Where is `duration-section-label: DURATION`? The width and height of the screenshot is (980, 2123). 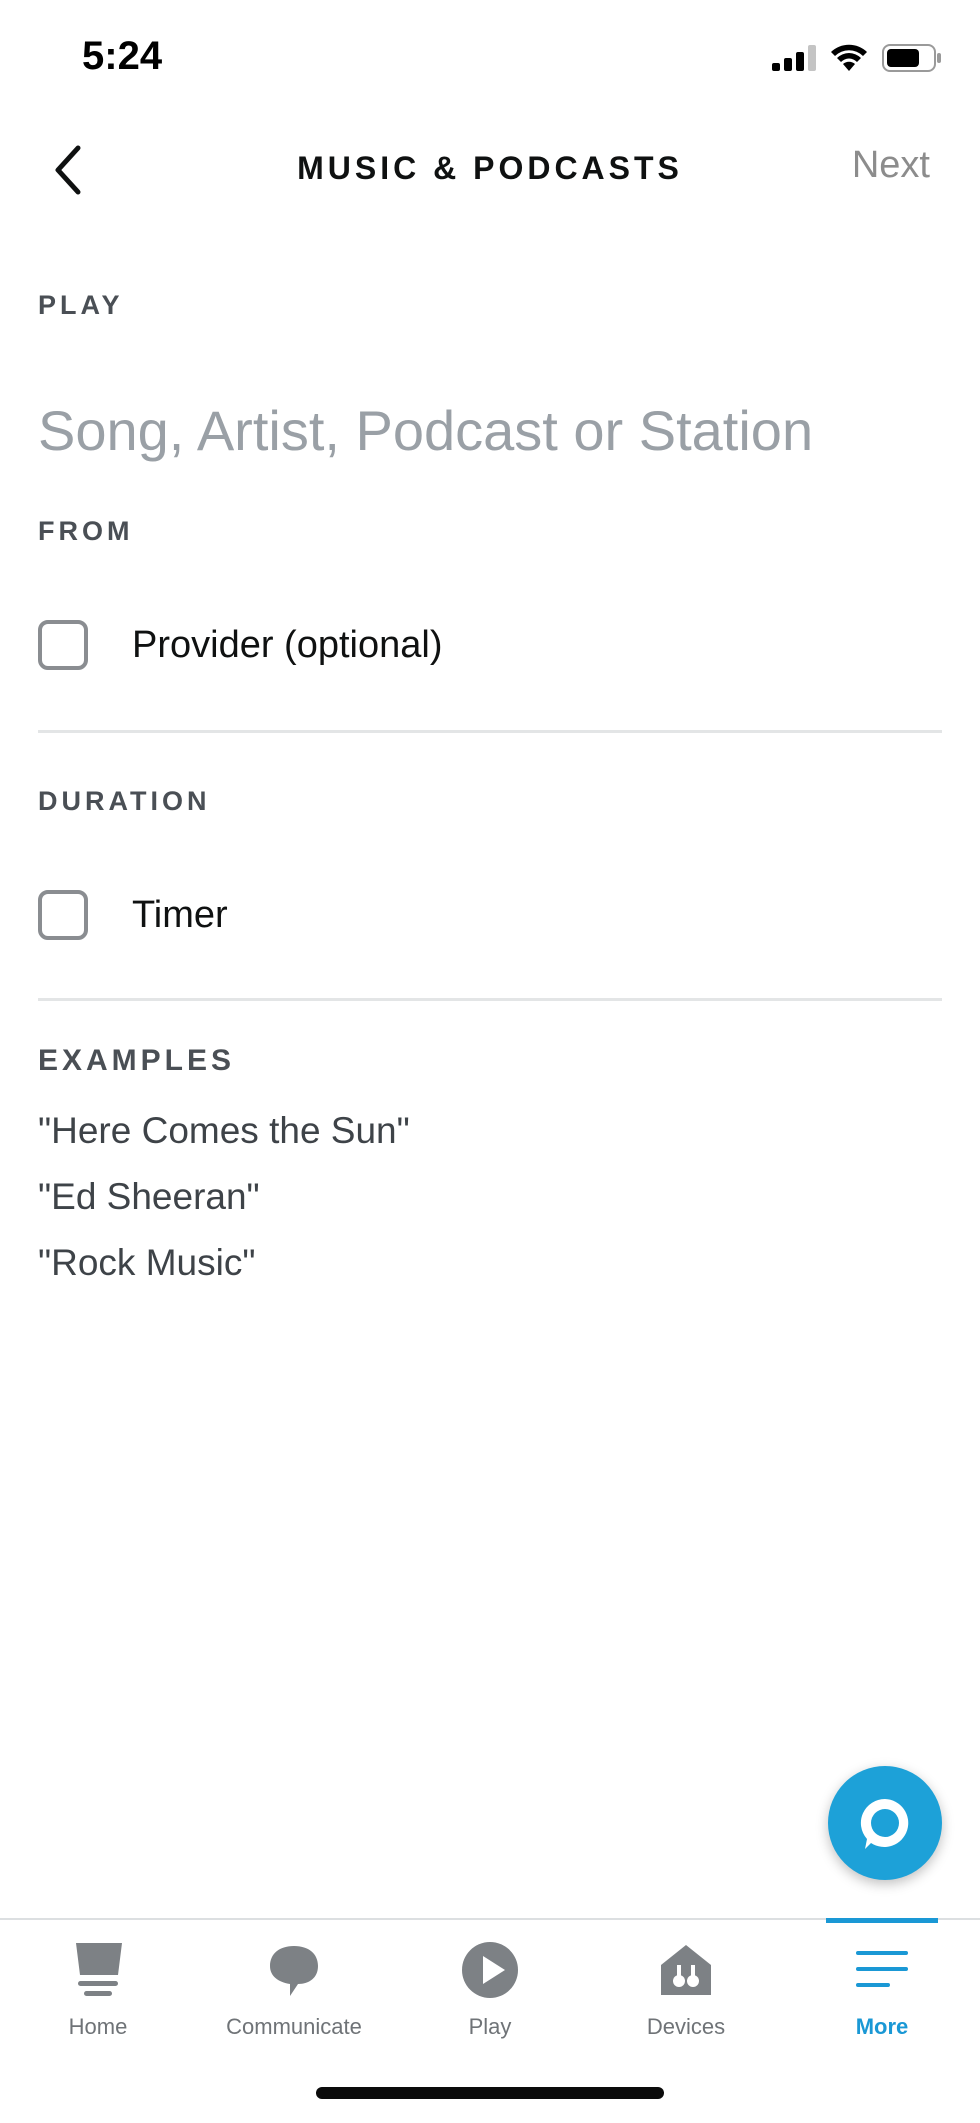 duration-section-label: DURATION is located at coordinates (124, 801).